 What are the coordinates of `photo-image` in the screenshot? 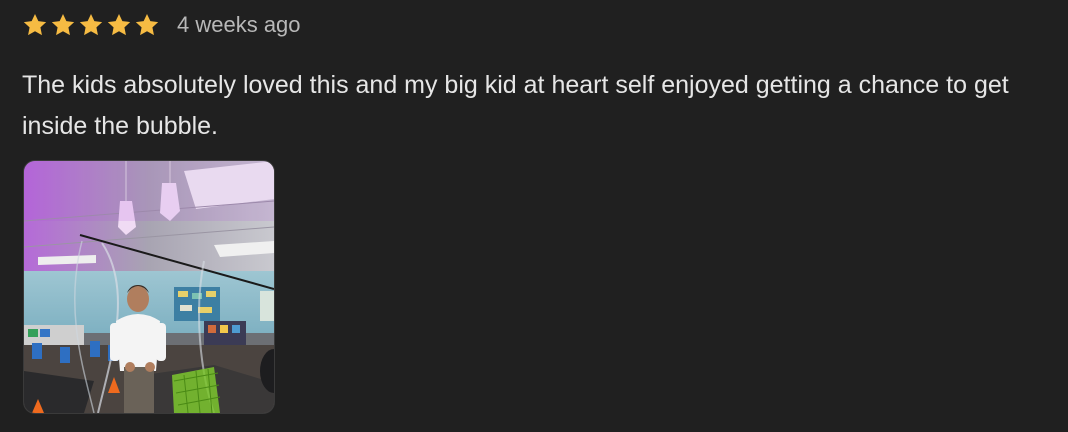 It's located at (149, 287).